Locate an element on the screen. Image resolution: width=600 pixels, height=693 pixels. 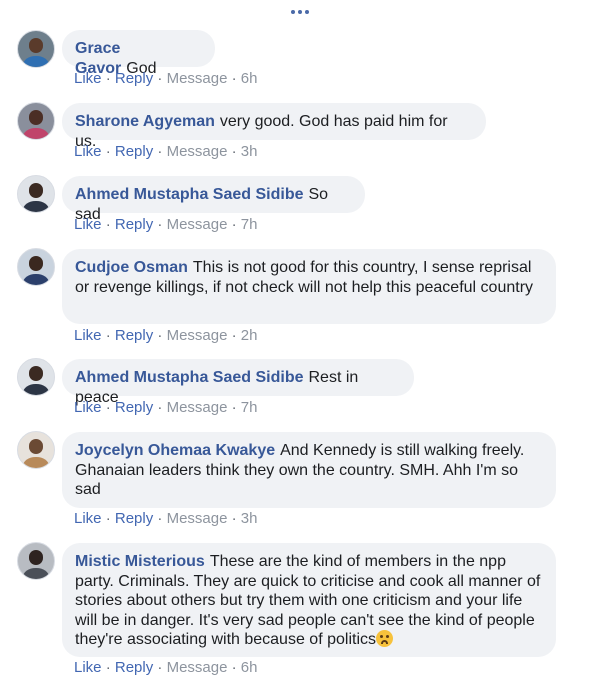
comment-actions: Like · Reply · Message · 2h is located at coordinates (165, 335).